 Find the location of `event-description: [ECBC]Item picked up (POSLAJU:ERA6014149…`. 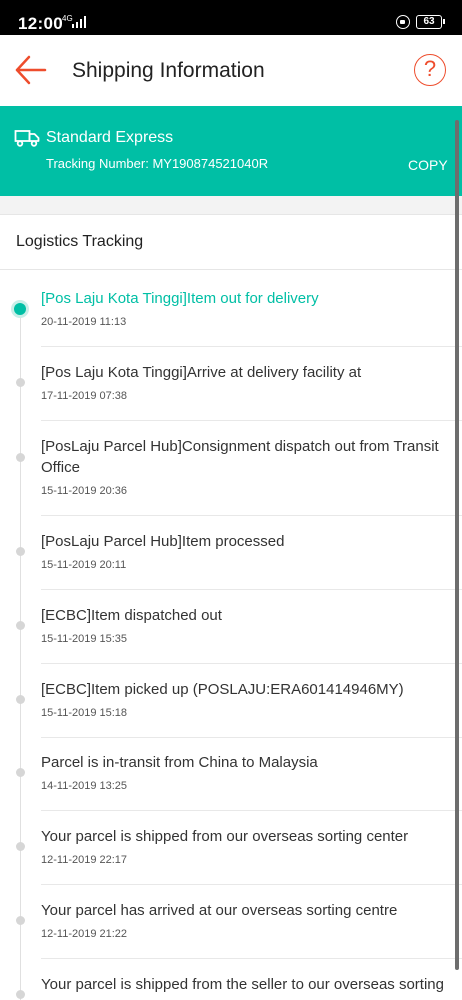

event-description: [ECBC]Item picked up (POSLAJU:ERA6014149… is located at coordinates (222, 689).